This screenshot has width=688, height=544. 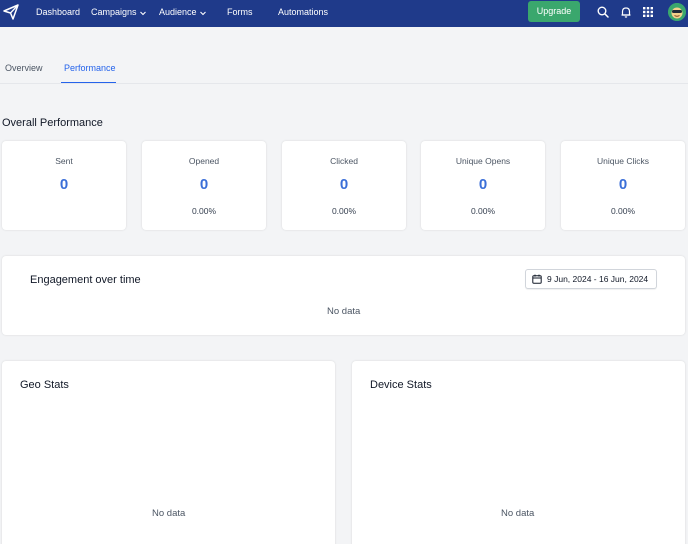 What do you see at coordinates (169, 513) in the screenshot?
I see `geo-no-data: No data` at bounding box center [169, 513].